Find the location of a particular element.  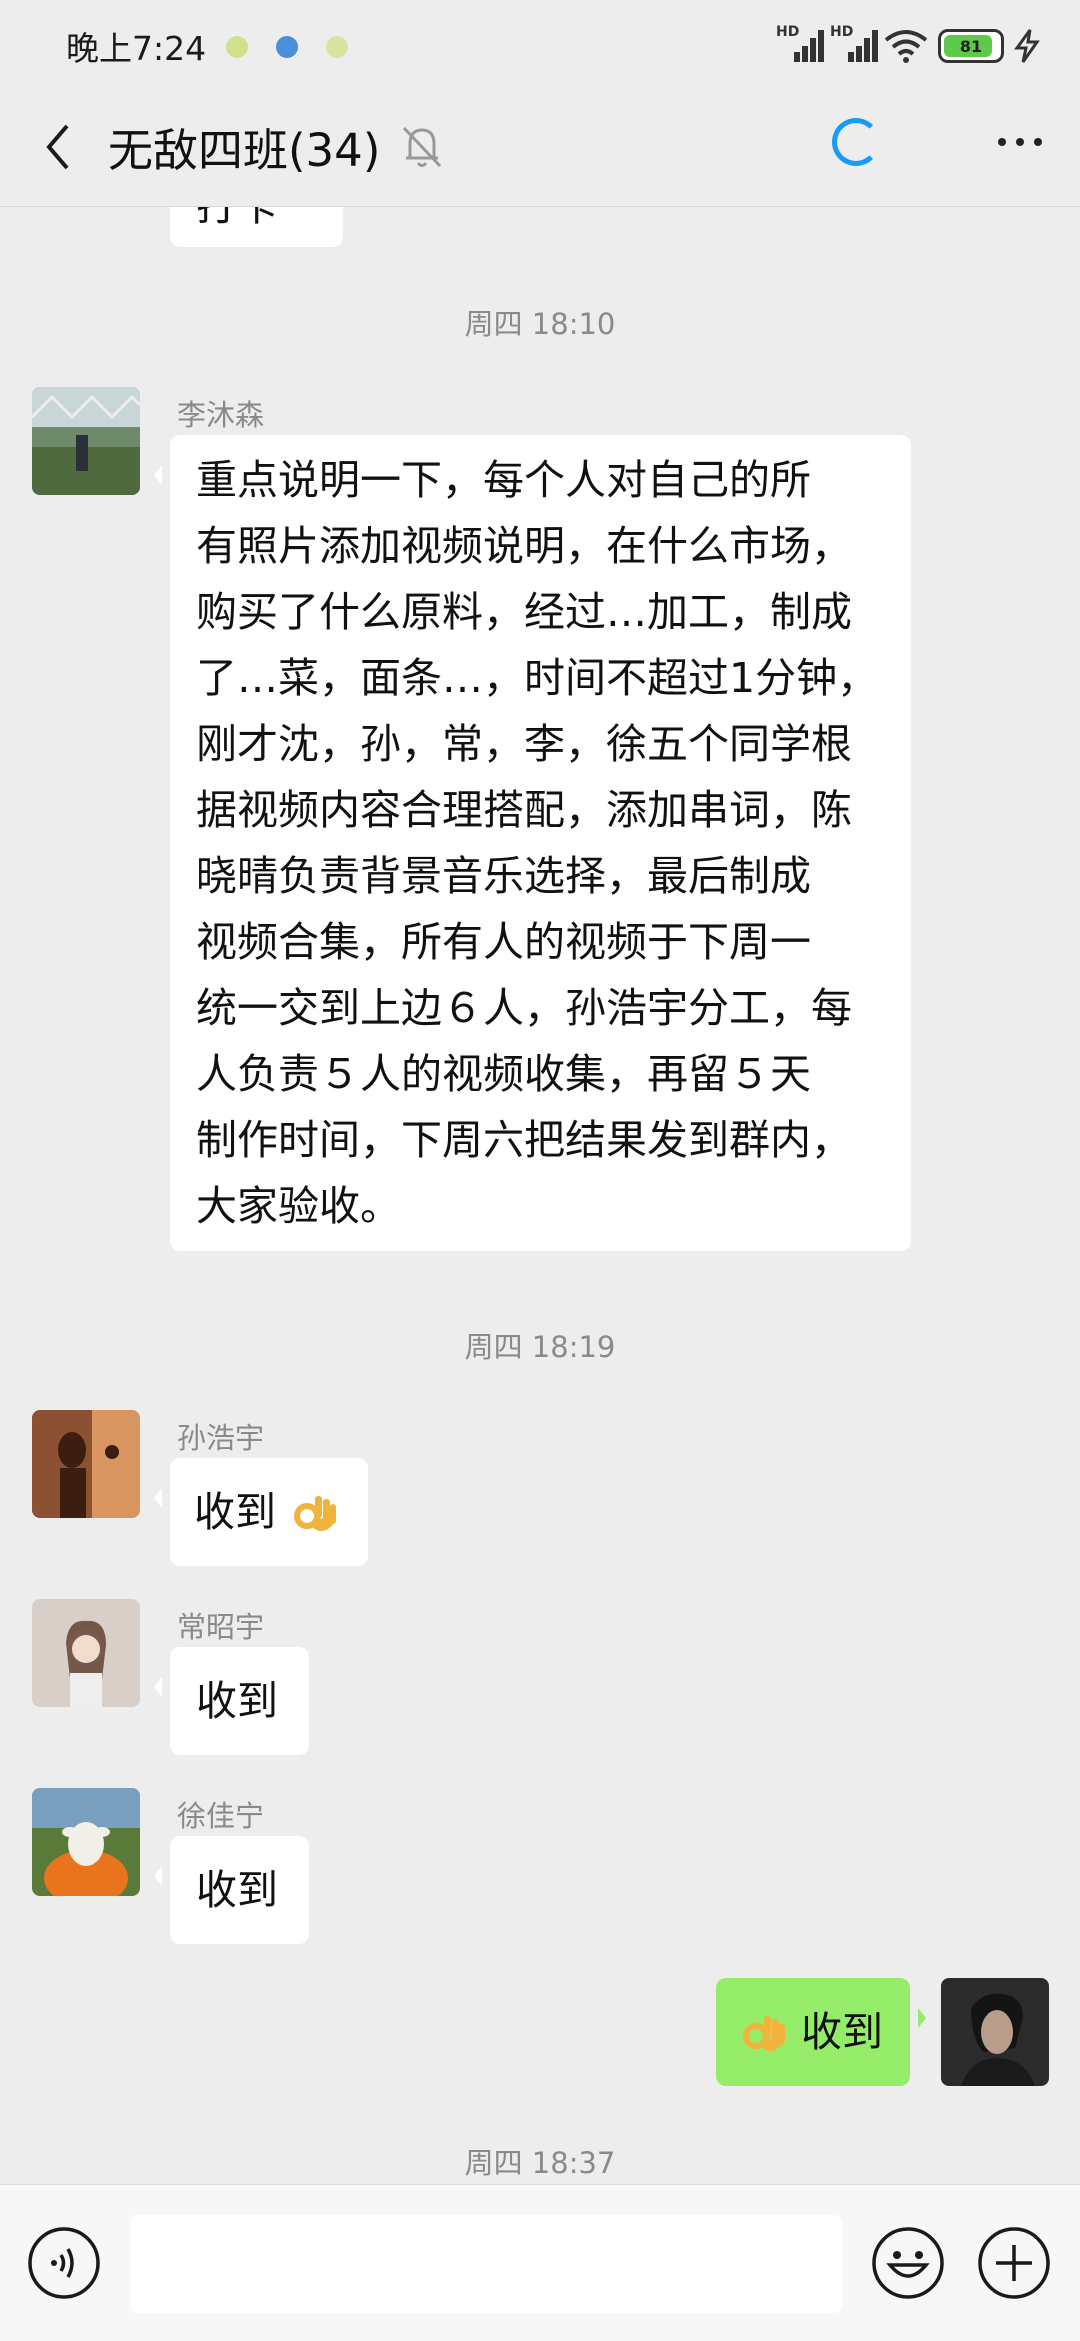

message-bubble-partial: 打卡了 is located at coordinates (256, 227).